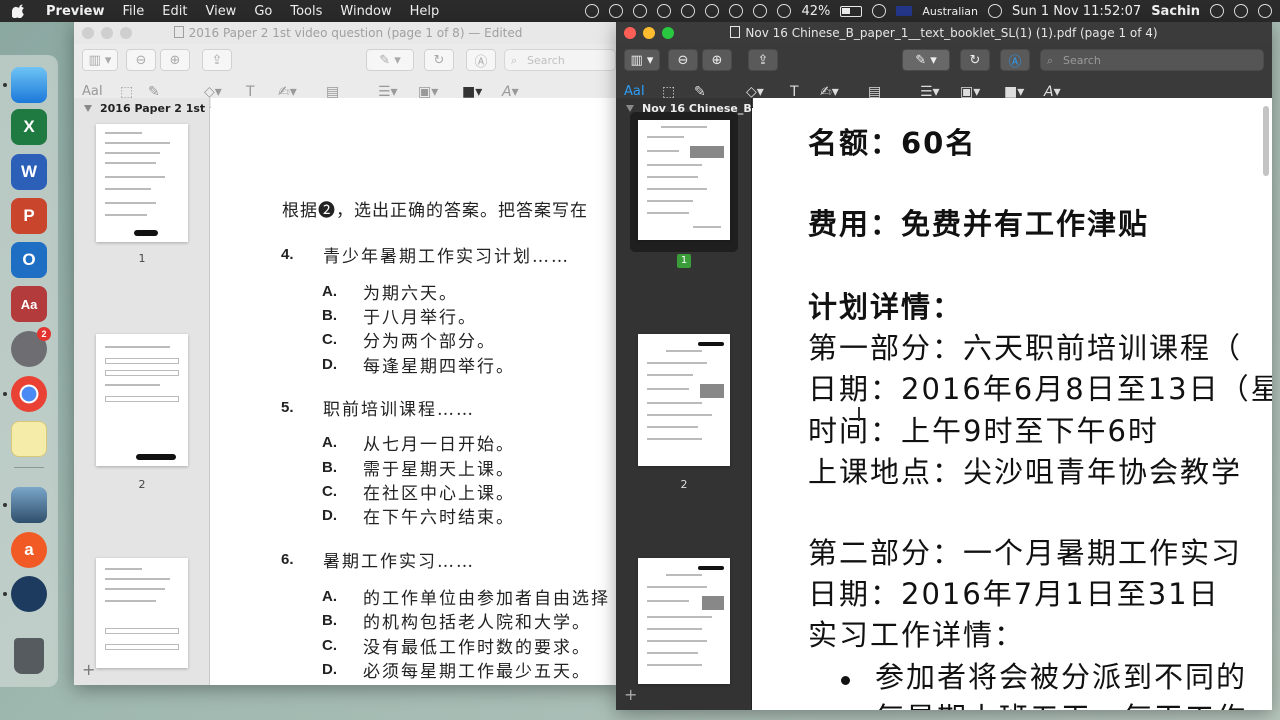  I want to click on menu-view: View, so click(220, 11).